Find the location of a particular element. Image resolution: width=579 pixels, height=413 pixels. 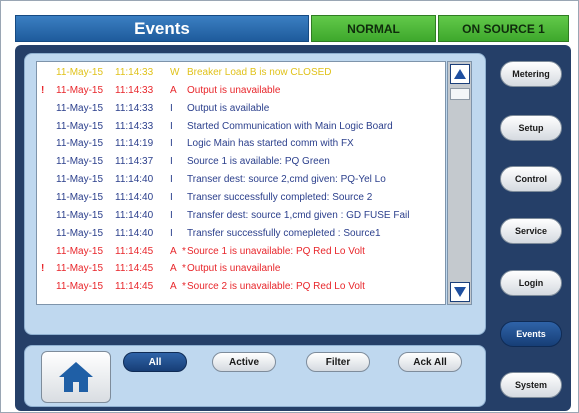

event-row: ! 11-May-15 11:14:33 A Output is unavailable is located at coordinates (241, 90).